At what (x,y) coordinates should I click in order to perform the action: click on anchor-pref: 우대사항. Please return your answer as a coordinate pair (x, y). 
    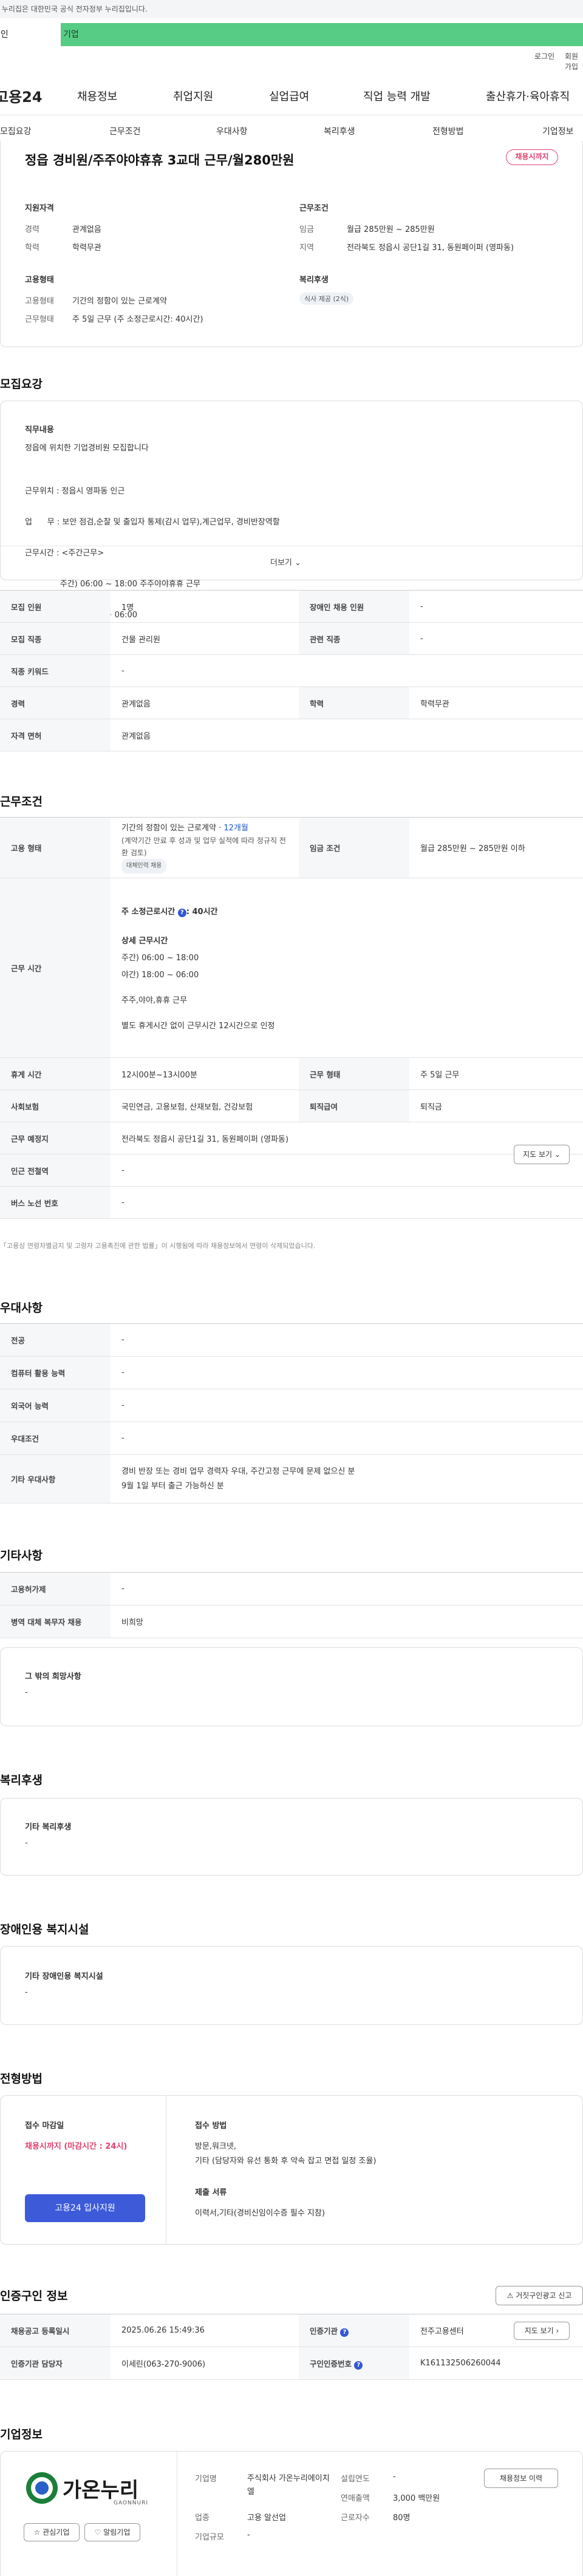
    Looking at the image, I should click on (232, 131).